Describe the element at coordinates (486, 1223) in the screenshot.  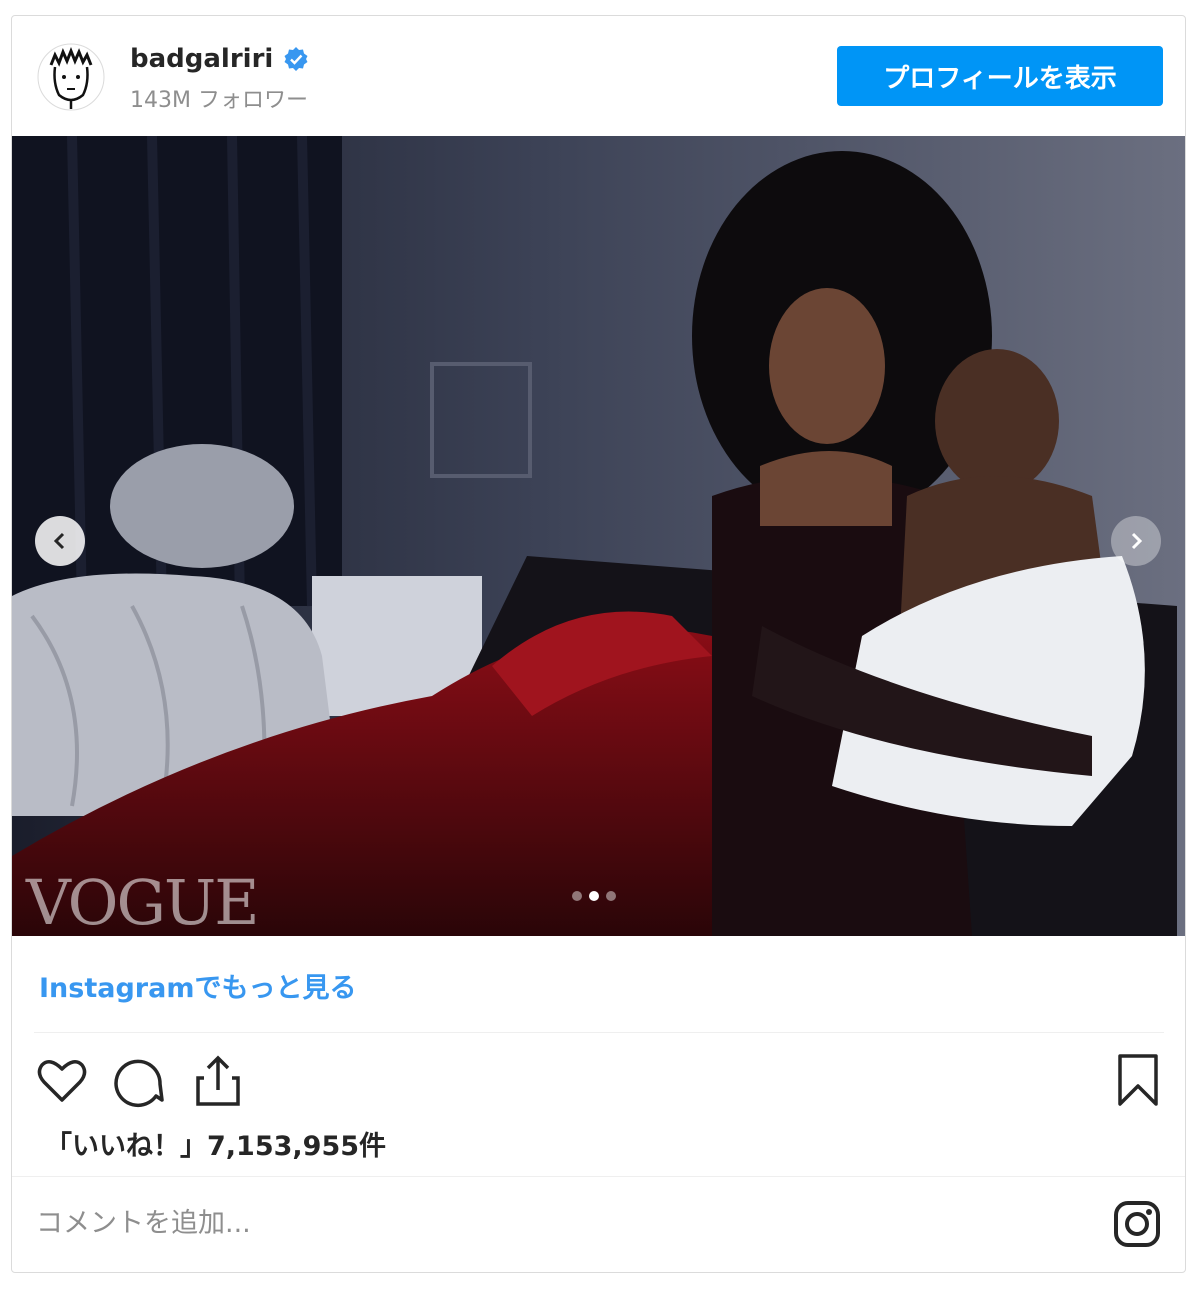
I see `comment-input` at that location.